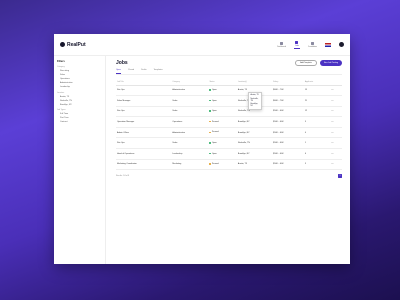 This screenshot has height=300, width=400. Describe the element at coordinates (144, 154) in the screenshot. I see `job-title-cell: Head of Operations` at that location.